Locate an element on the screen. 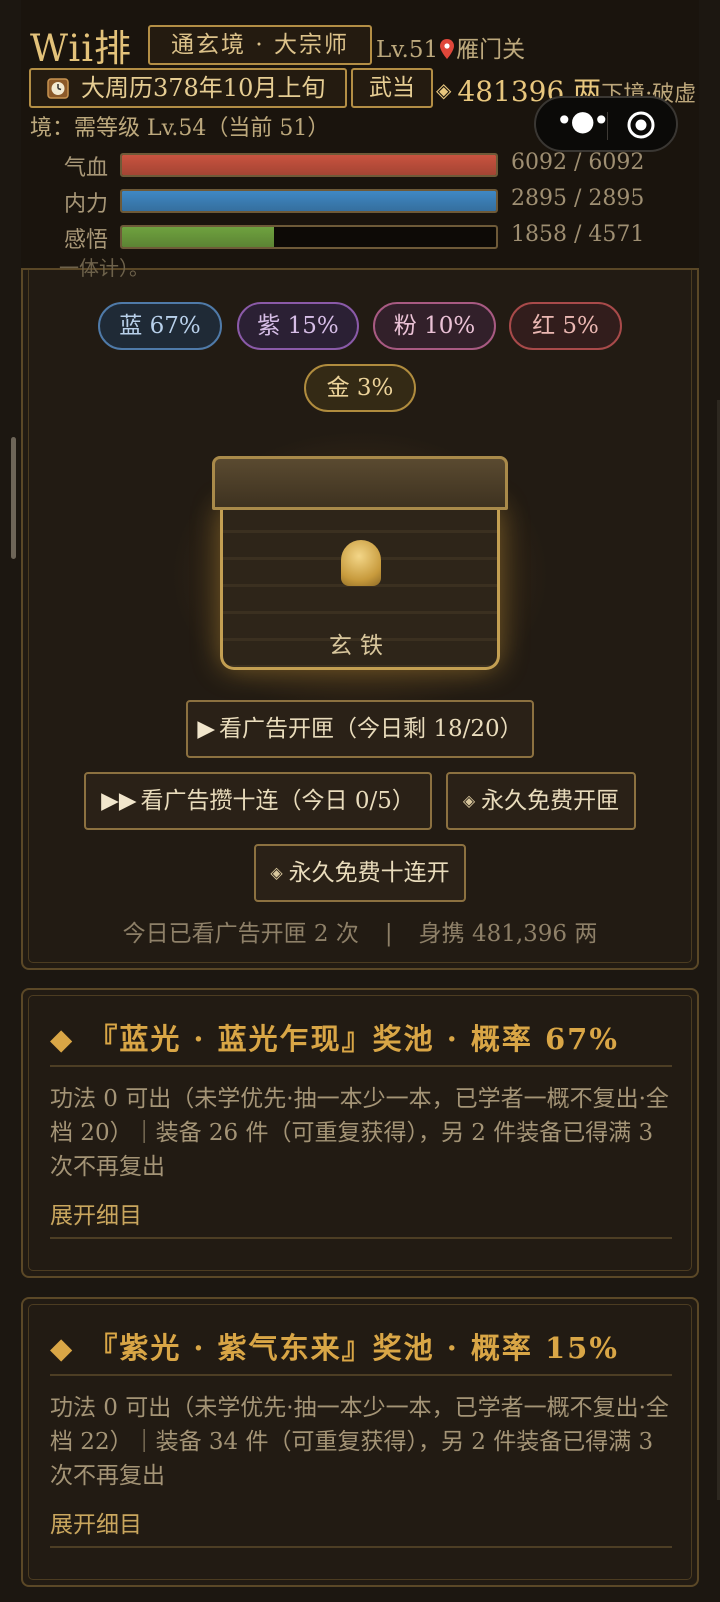  hp-bar is located at coordinates (309, 165).